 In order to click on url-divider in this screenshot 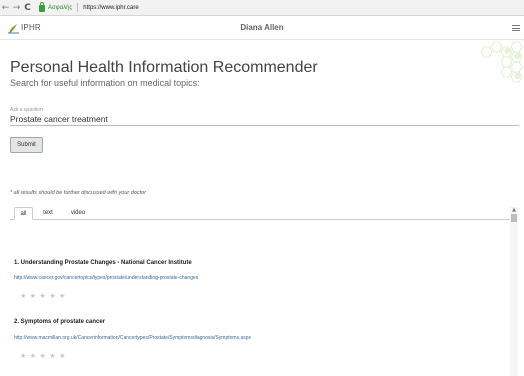, I will do `click(78, 7)`.